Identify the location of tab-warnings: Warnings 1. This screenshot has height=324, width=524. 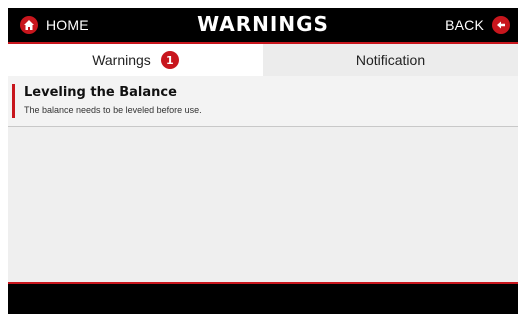
(135, 60).